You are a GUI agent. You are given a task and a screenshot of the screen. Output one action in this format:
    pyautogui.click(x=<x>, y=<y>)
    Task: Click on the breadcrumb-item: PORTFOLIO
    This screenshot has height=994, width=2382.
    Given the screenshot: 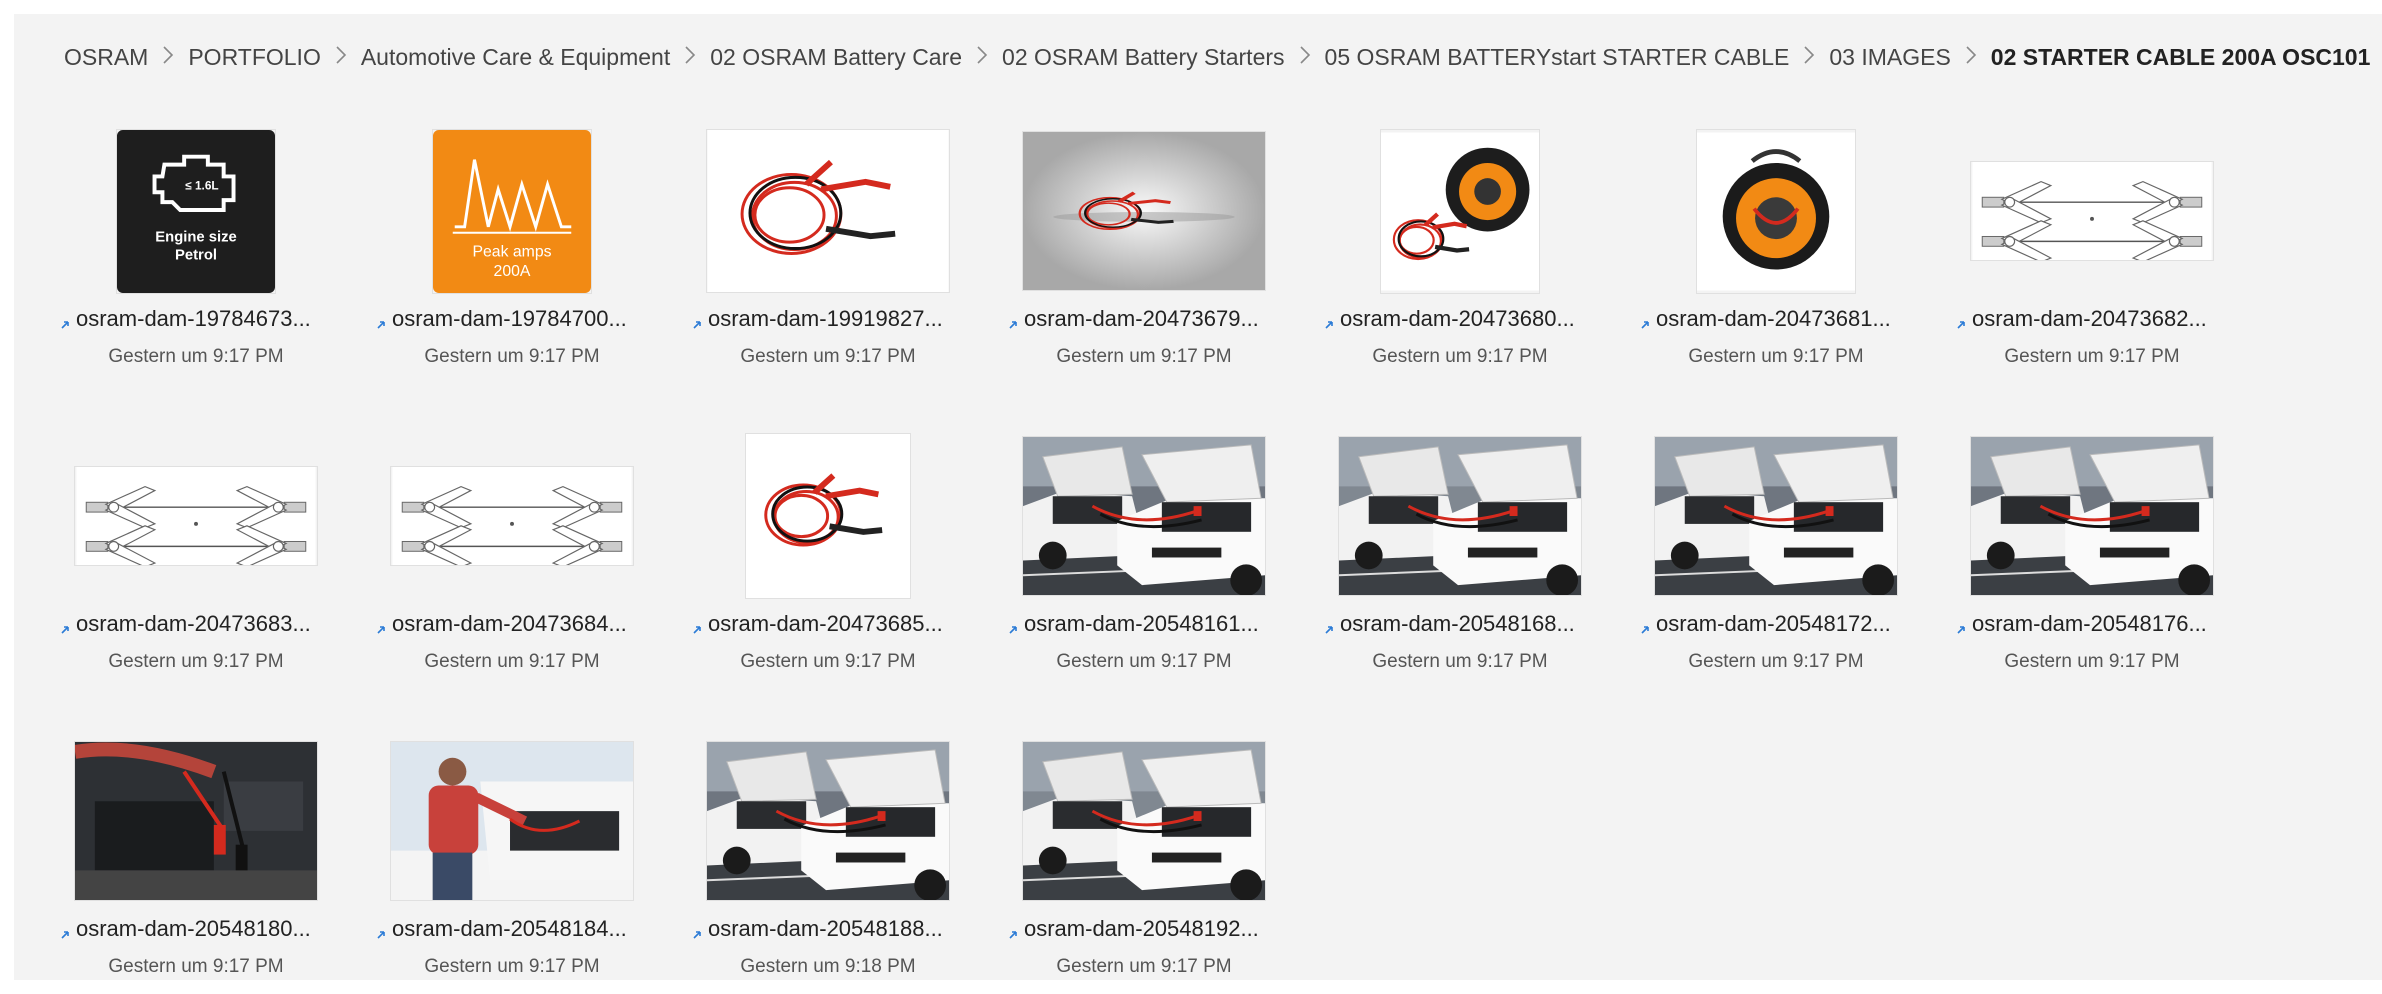 What is the action you would take?
    pyautogui.click(x=254, y=57)
    